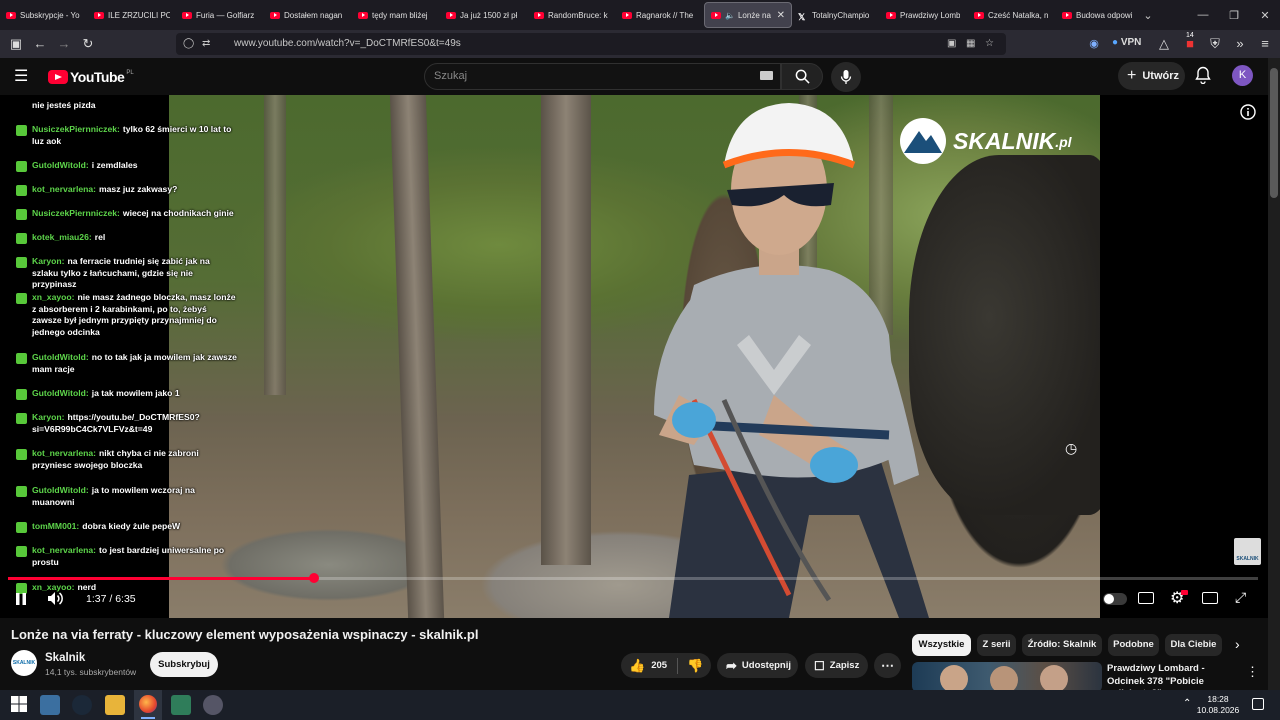 Image resolution: width=1280 pixels, height=720 pixels. What do you see at coordinates (730, 15) in the screenshot?
I see `speaker-icon: 🔈` at bounding box center [730, 15].